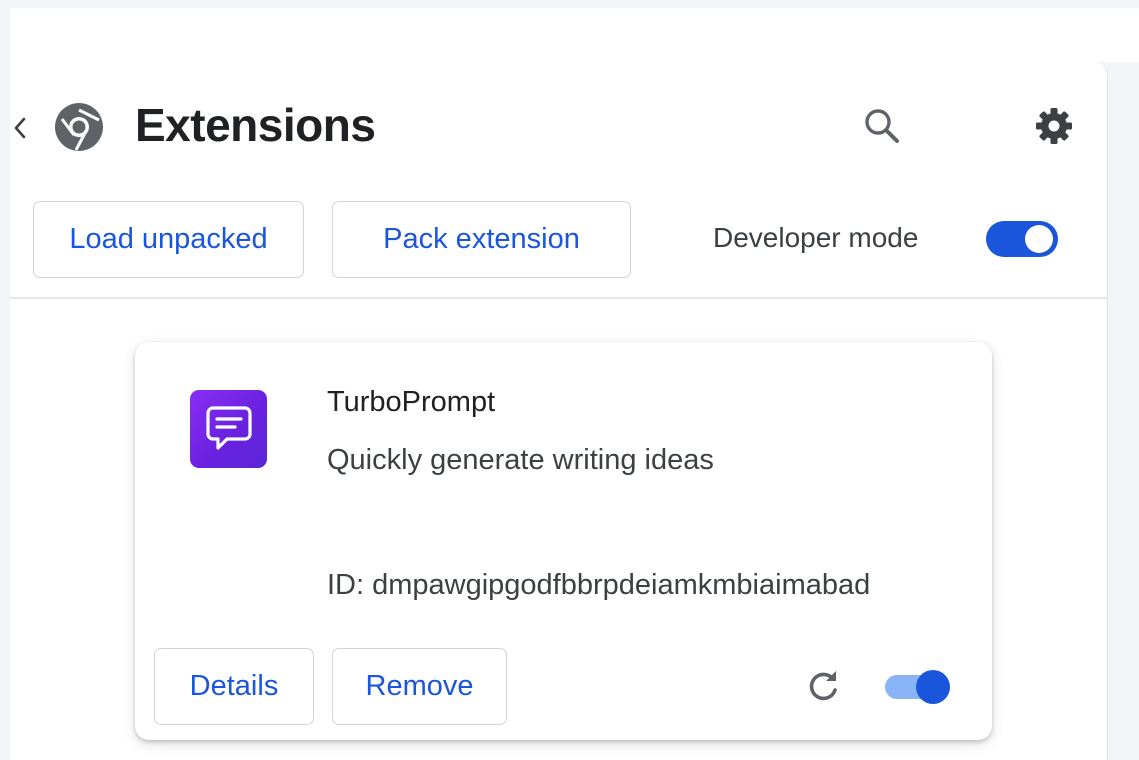 This screenshot has height=760, width=1139. I want to click on chat-bubble-icon, so click(228, 429).